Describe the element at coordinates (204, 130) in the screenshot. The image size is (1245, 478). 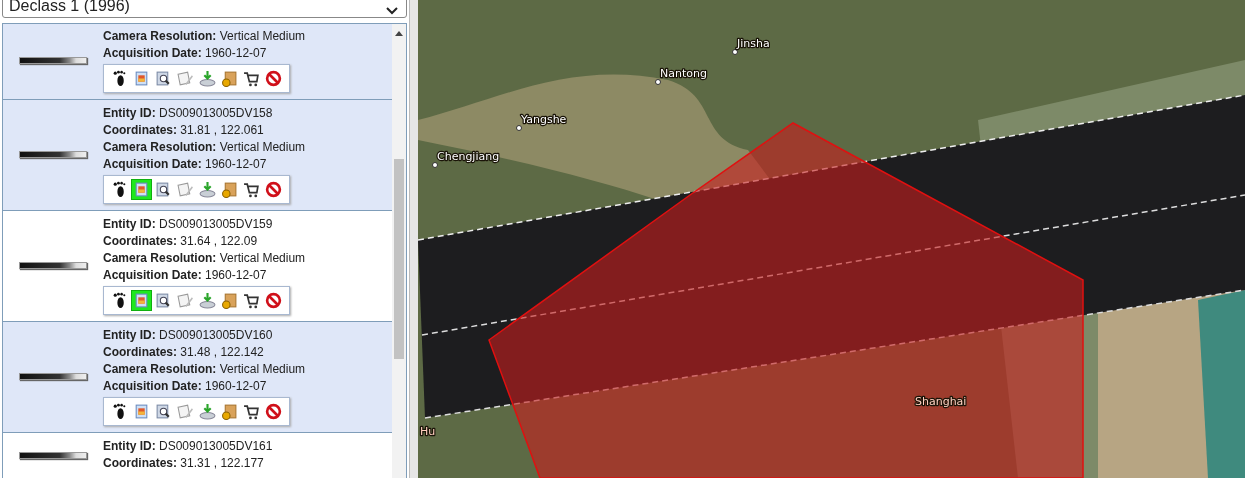
I see `record-field: Coordinates: 31.81 , 122.061` at that location.